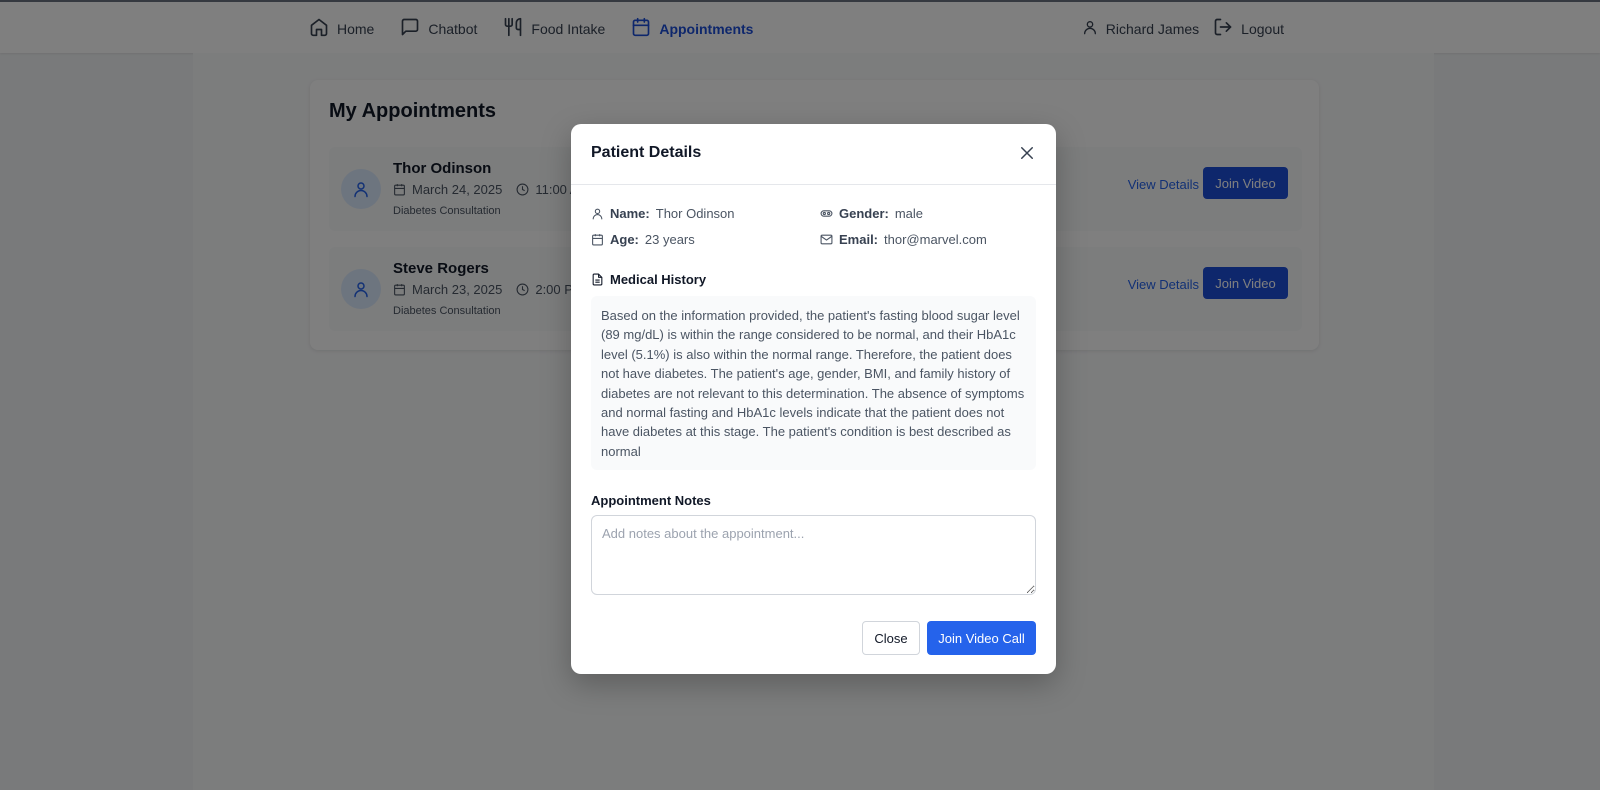  I want to click on user-icon, so click(597, 214).